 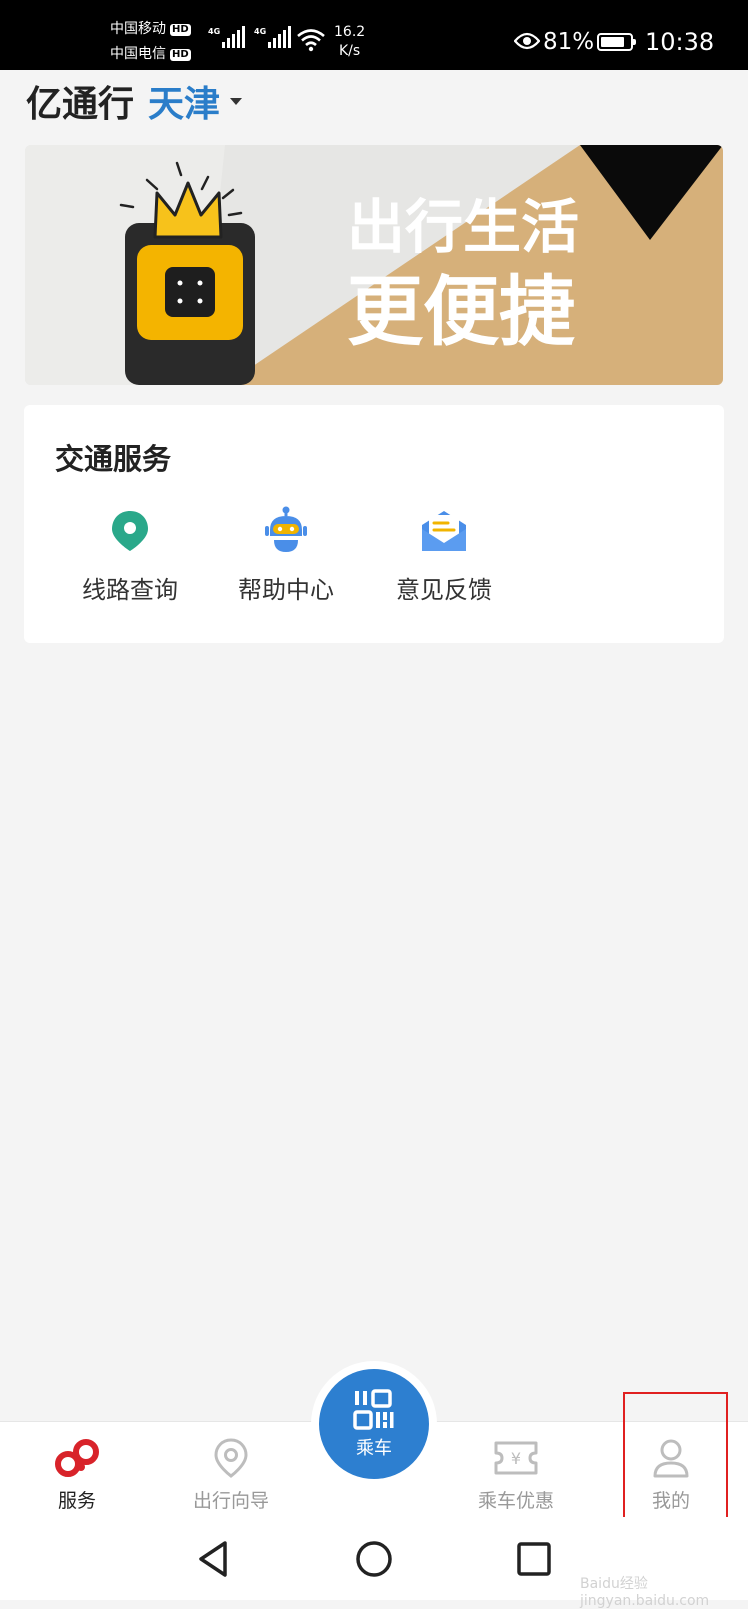 I want to click on carrier-1: 中国移动 HD, so click(x=150, y=29).